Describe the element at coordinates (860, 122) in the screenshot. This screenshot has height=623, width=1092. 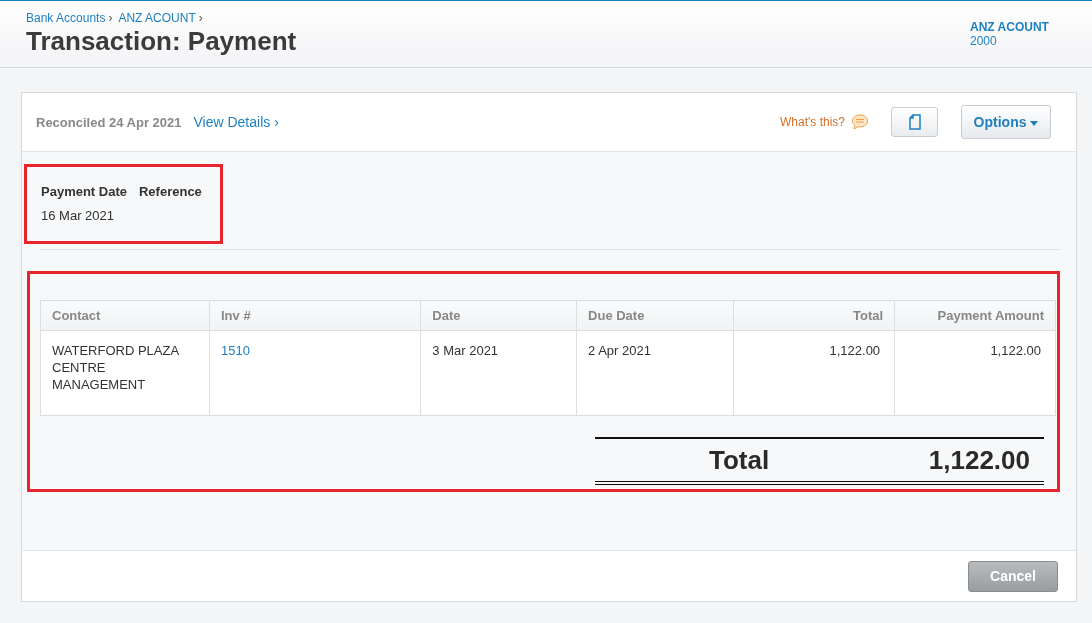
I see `speech-bubble-icon` at that location.